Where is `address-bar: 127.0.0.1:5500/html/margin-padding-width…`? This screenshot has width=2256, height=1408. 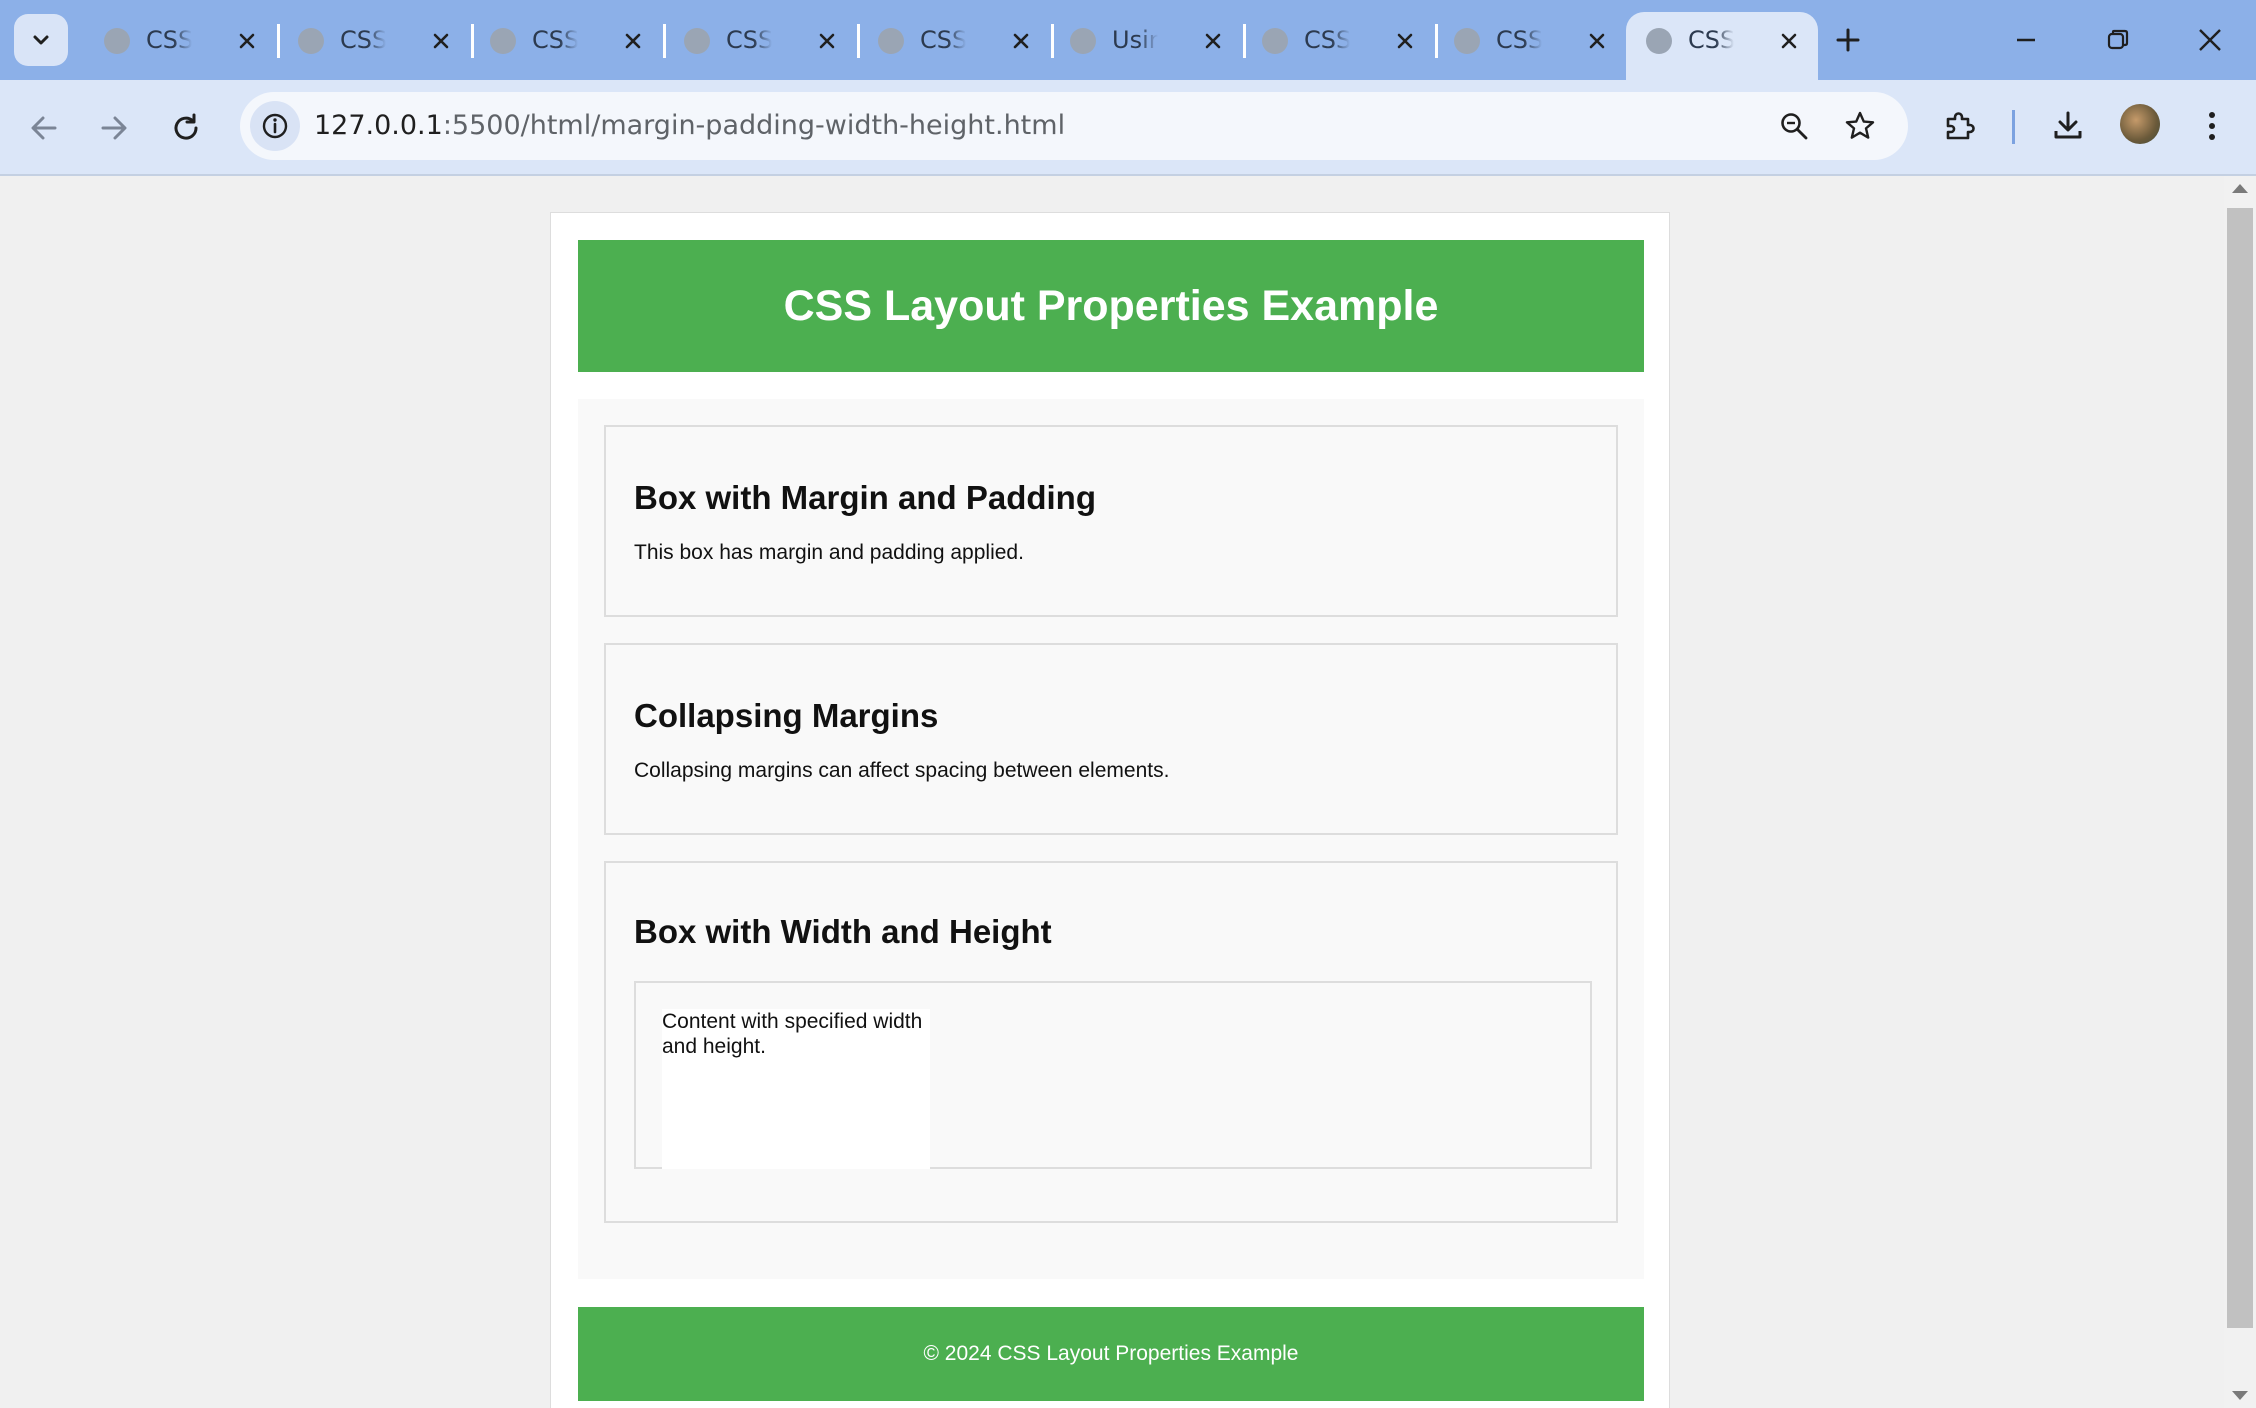 address-bar: 127.0.0.1:5500/html/margin-padding-width… is located at coordinates (1074, 126).